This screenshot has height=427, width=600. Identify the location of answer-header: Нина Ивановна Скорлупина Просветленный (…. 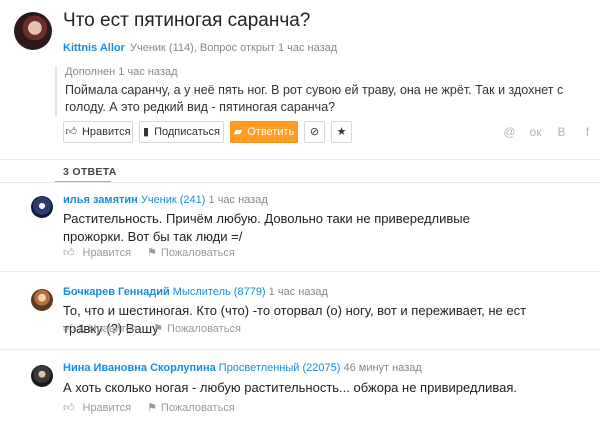
(242, 368).